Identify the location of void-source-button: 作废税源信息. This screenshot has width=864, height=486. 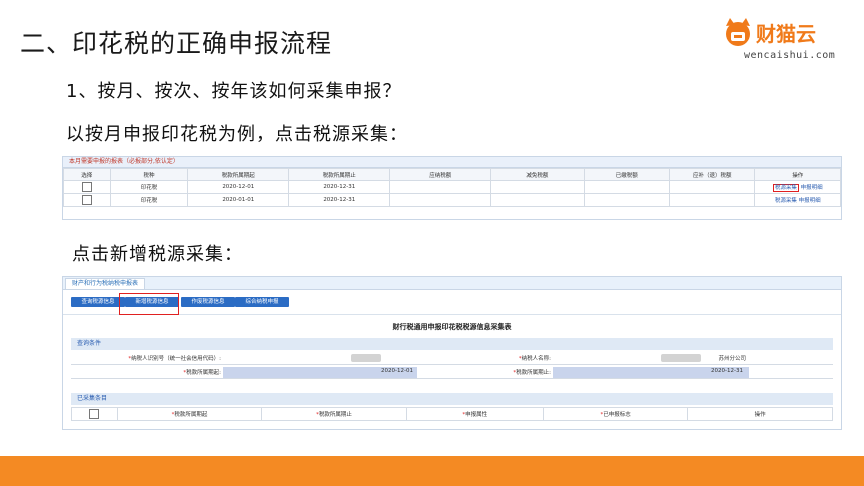
(208, 302).